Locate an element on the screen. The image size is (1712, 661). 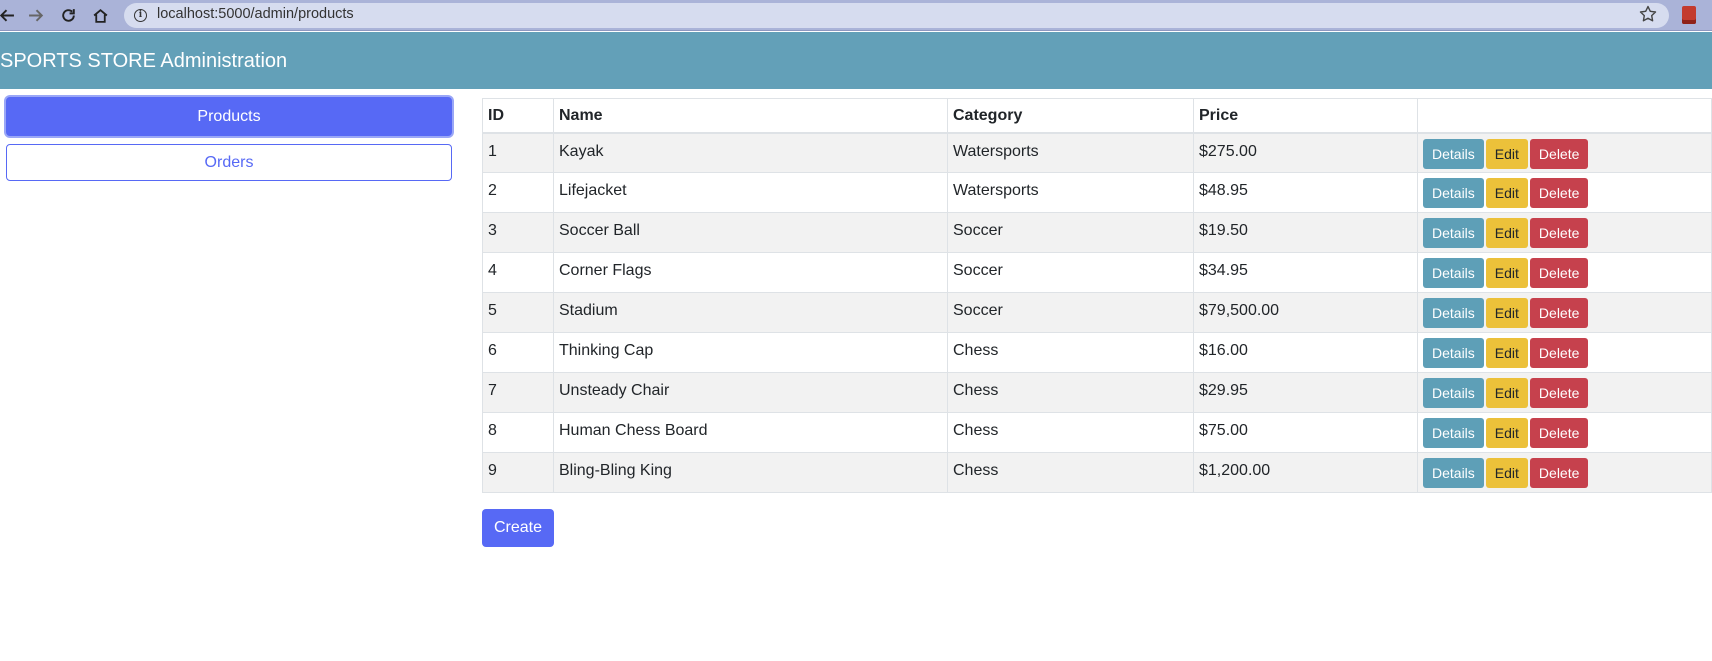
column-header-price: Price is located at coordinates (1305, 116).